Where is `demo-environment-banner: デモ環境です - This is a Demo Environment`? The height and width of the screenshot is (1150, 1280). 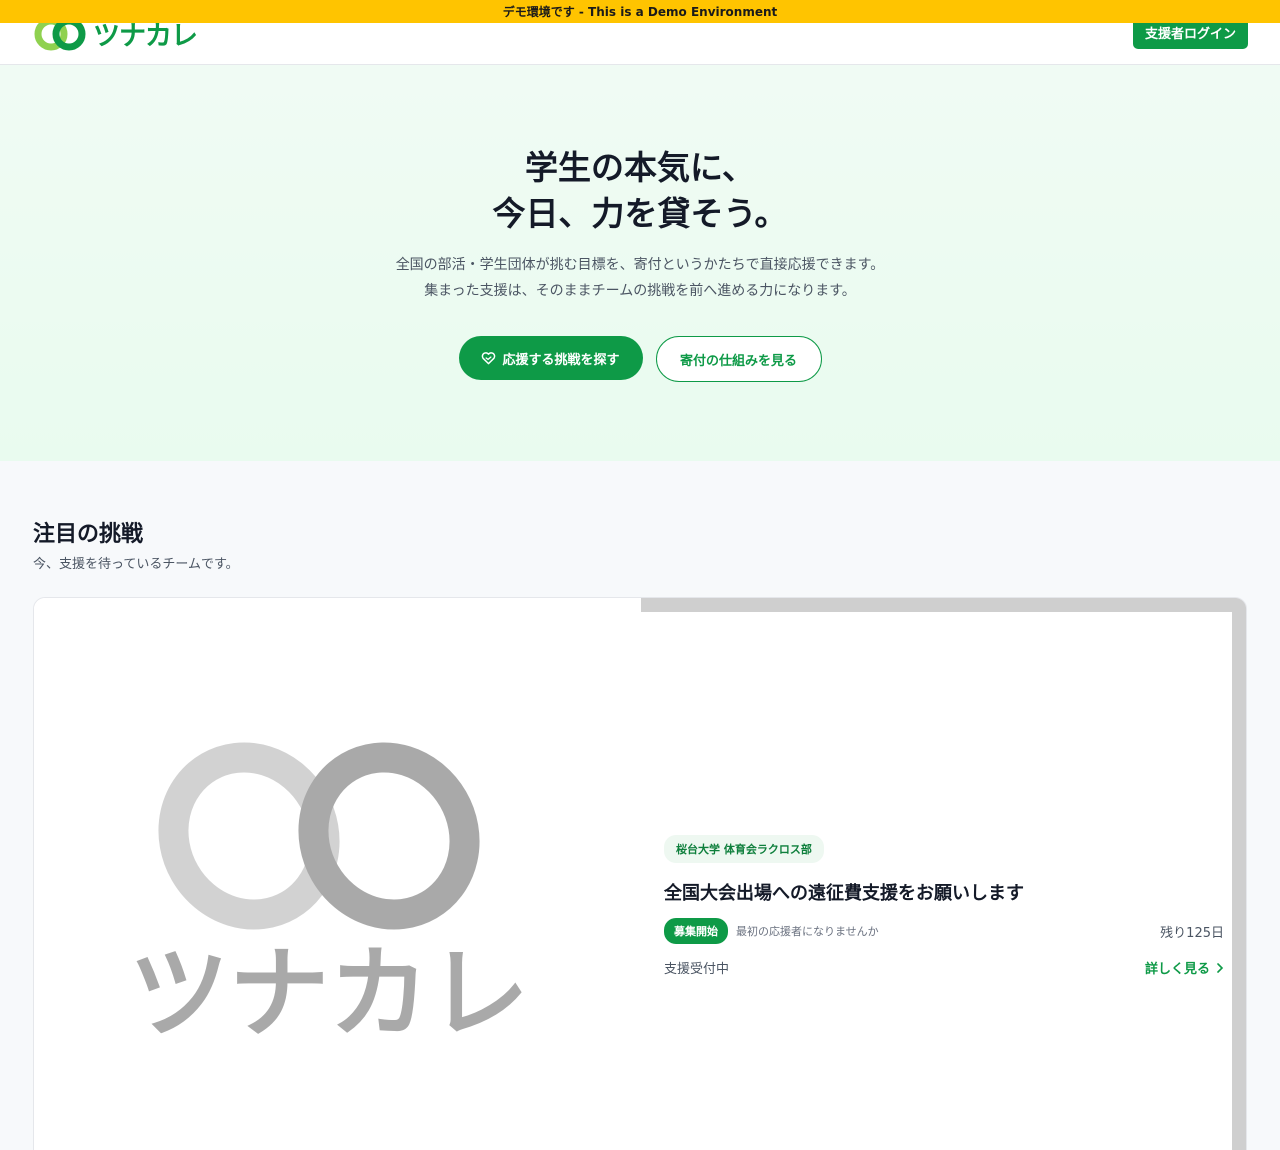
demo-environment-banner: デモ環境です - This is a Demo Environment is located at coordinates (640, 11).